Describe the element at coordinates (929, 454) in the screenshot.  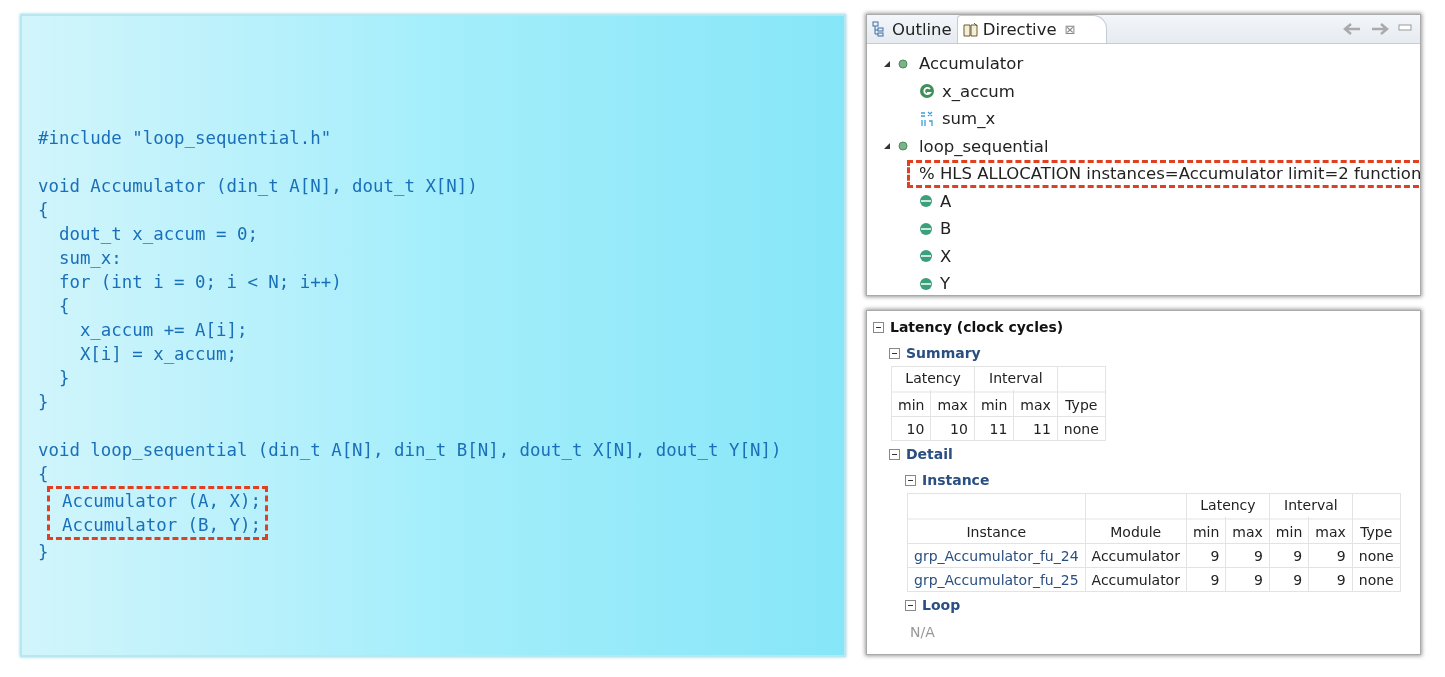
I see `section-heading: Detail` at that location.